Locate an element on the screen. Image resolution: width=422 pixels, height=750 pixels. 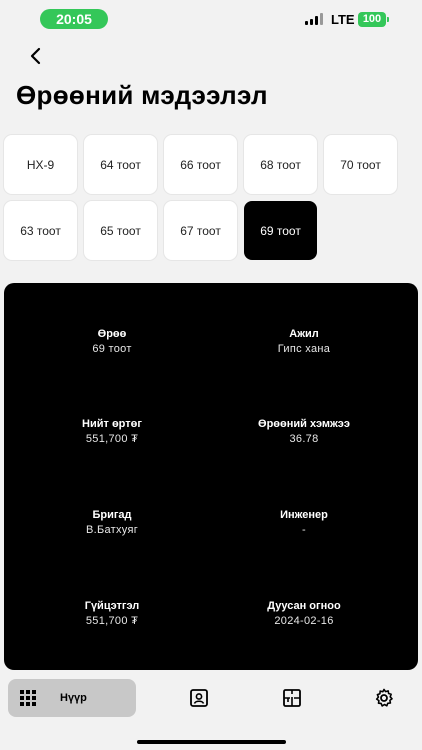
room-chip-66: 66 тоот is located at coordinates (200, 164).